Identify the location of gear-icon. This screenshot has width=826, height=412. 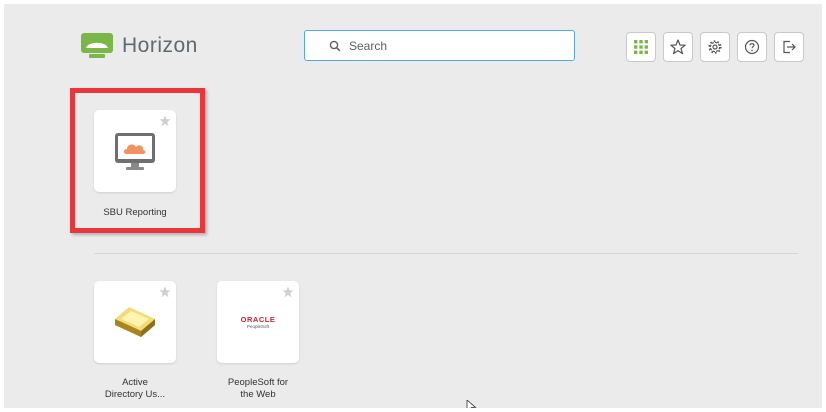
(715, 47).